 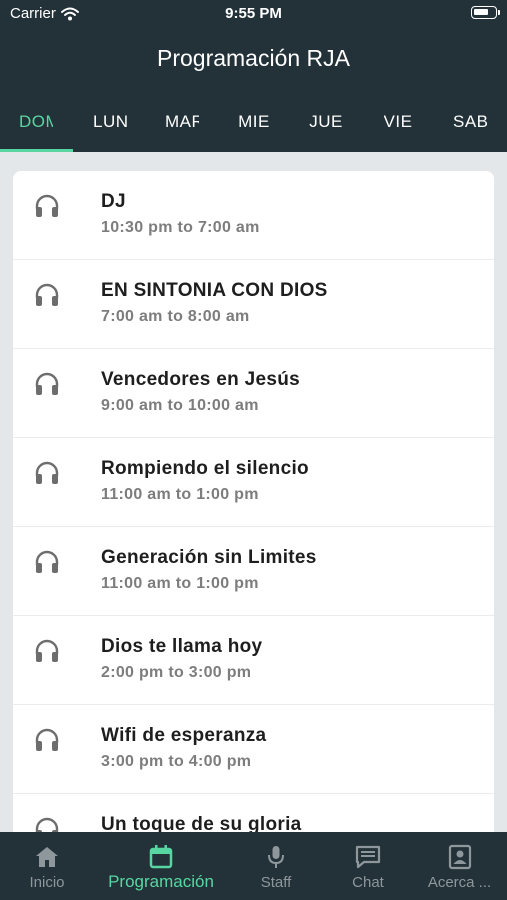 What do you see at coordinates (253, 304) in the screenshot?
I see `list-item: EN SINTONIA CON DIOS 7:00 am to 8:00 am` at bounding box center [253, 304].